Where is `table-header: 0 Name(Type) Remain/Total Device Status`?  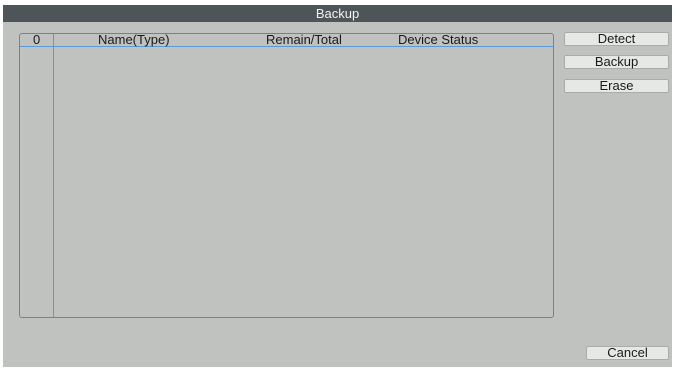
table-header: 0 Name(Type) Remain/Total Device Status is located at coordinates (286, 39).